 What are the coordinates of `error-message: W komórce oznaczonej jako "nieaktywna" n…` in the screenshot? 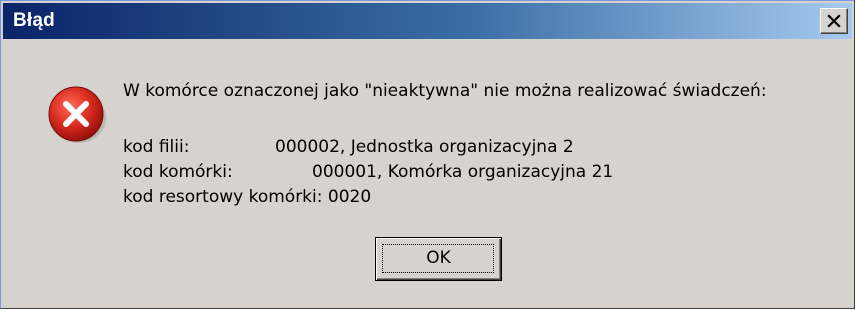 It's located at (445, 91).